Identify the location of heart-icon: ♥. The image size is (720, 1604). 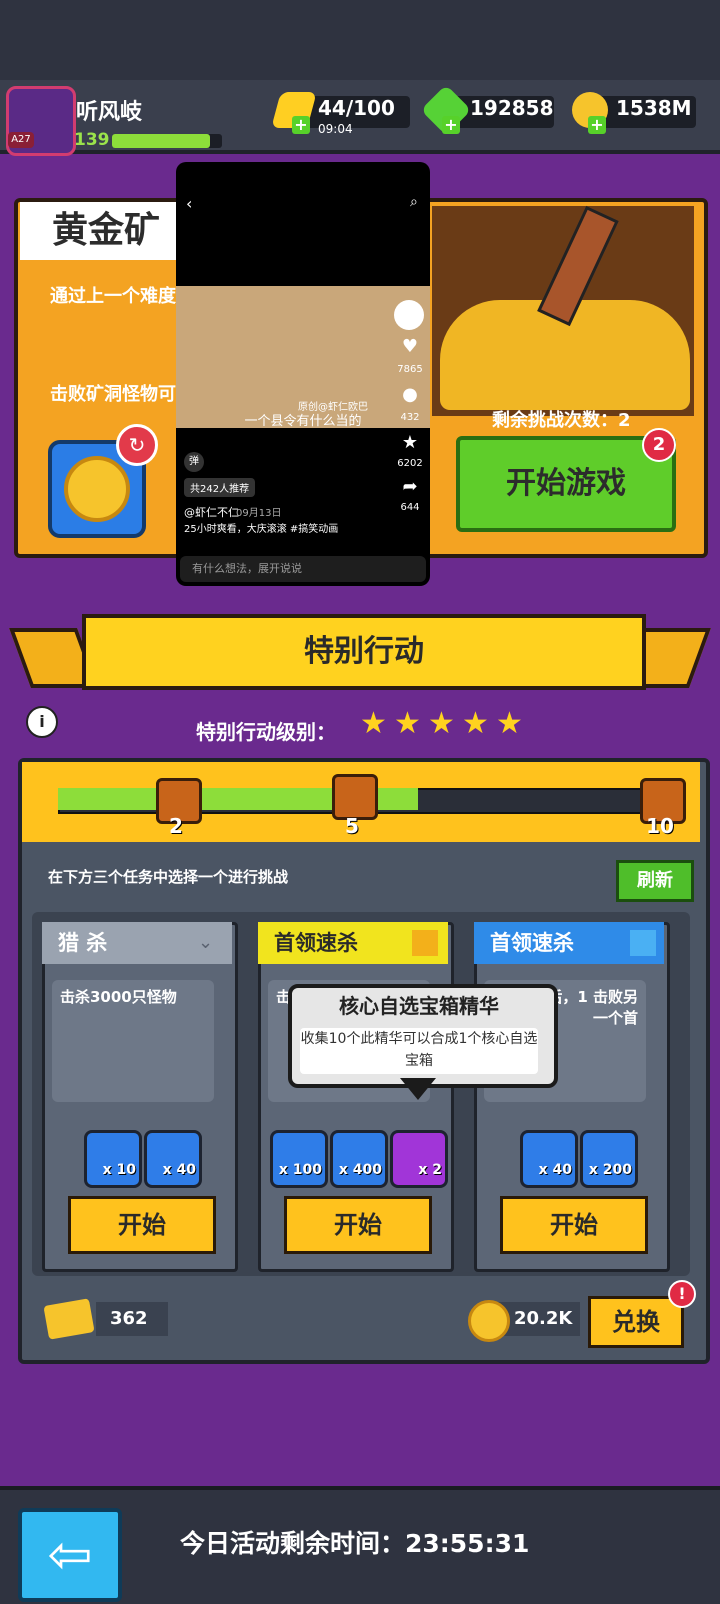
(410, 346).